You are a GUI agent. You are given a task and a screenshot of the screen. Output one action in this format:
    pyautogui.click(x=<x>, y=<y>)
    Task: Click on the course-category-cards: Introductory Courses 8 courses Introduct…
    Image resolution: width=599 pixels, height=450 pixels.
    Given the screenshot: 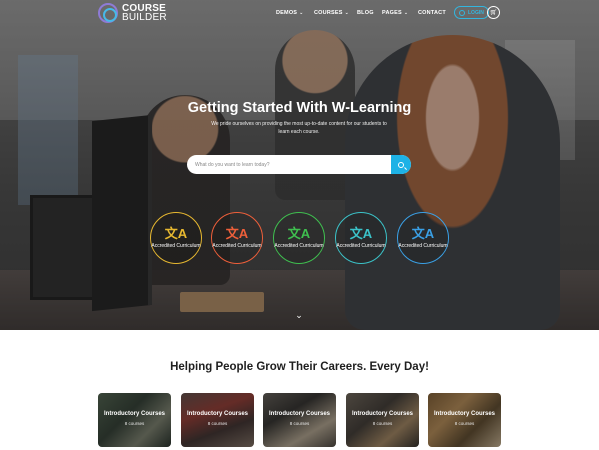 What is the action you would take?
    pyautogui.click(x=300, y=420)
    